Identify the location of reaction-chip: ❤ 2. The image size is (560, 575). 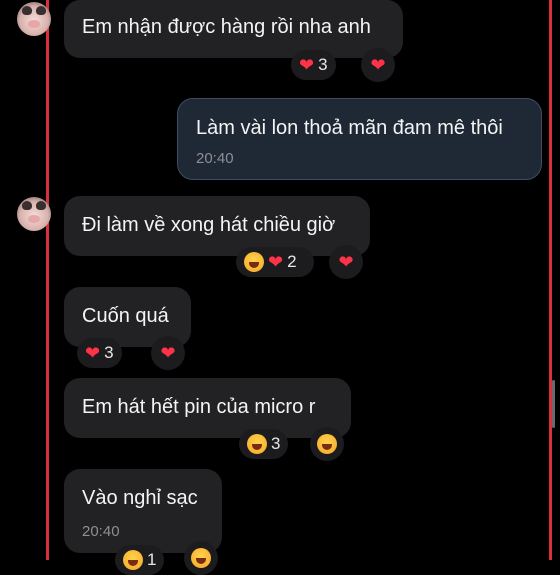
(275, 262).